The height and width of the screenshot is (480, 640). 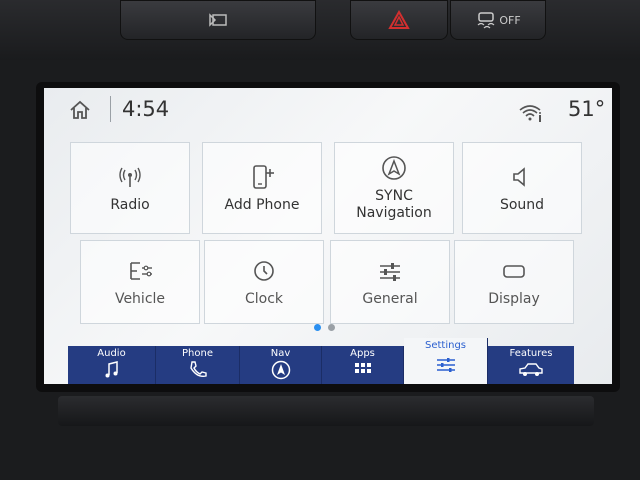 I want to click on media-icon, so click(x=218, y=20).